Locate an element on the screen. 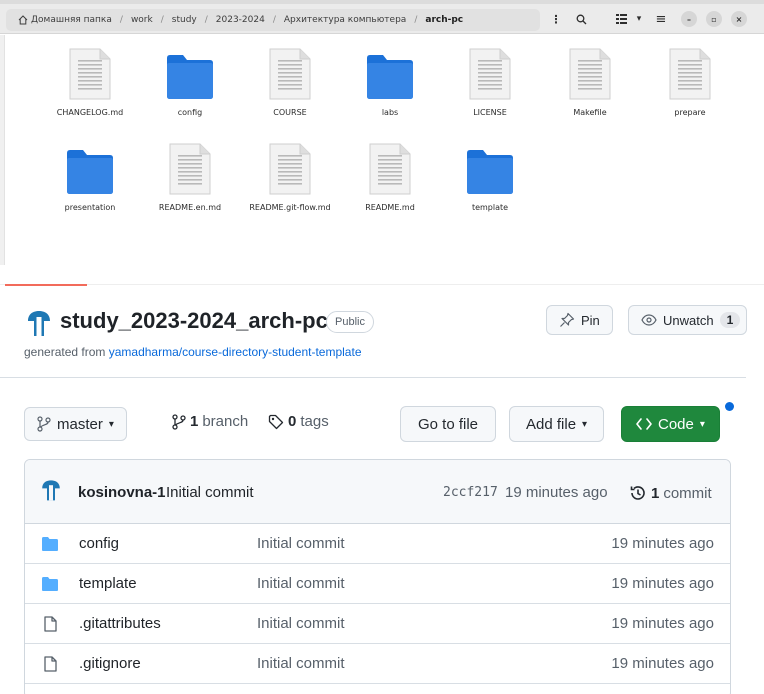 The image size is (764, 694). tag-icon is located at coordinates (276, 421).